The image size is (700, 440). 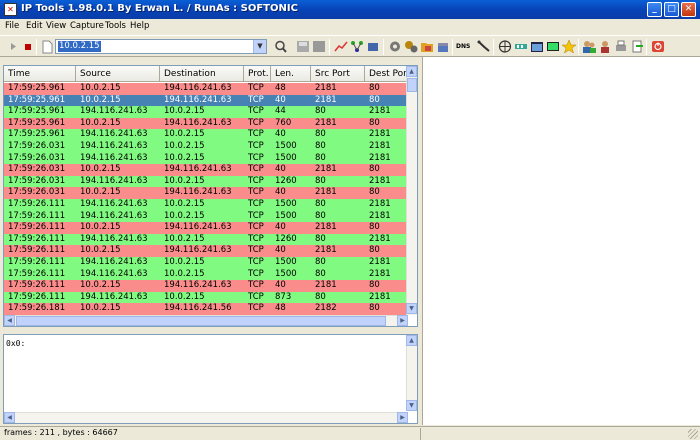 What do you see at coordinates (87, 26) in the screenshot?
I see `menu-capture: Capture` at bounding box center [87, 26].